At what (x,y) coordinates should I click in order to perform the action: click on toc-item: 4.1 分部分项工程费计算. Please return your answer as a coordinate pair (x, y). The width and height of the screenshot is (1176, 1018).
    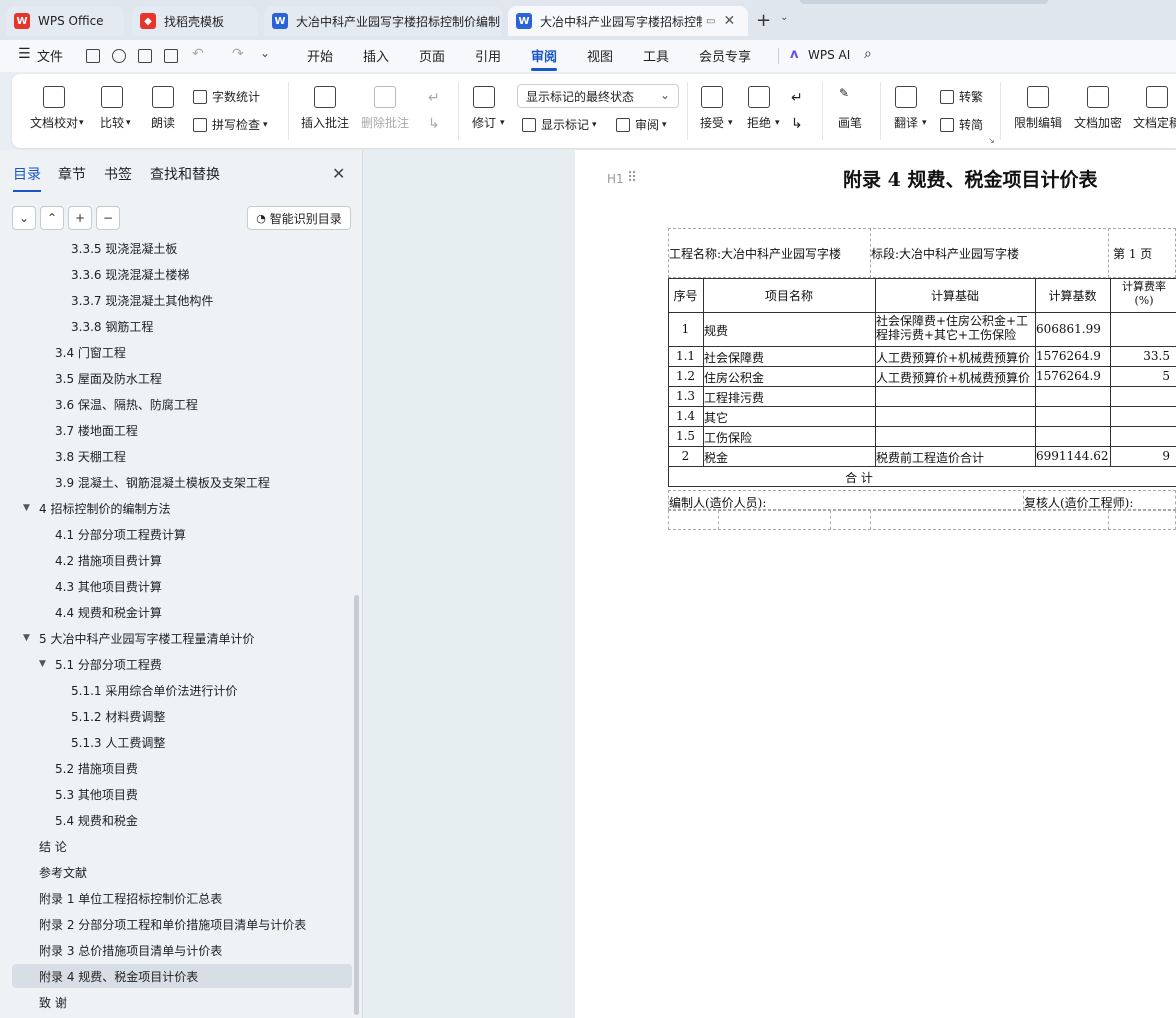
    Looking at the image, I should click on (182, 534).